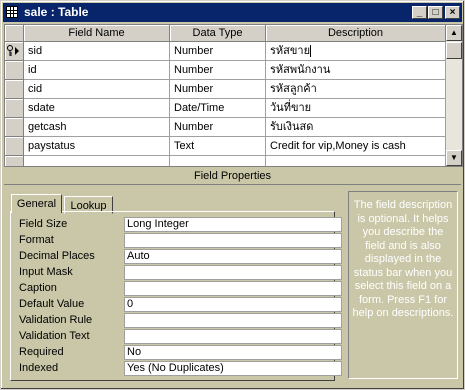 The image size is (465, 390). What do you see at coordinates (56, 12) in the screenshot?
I see `window-title: sale : Table` at bounding box center [56, 12].